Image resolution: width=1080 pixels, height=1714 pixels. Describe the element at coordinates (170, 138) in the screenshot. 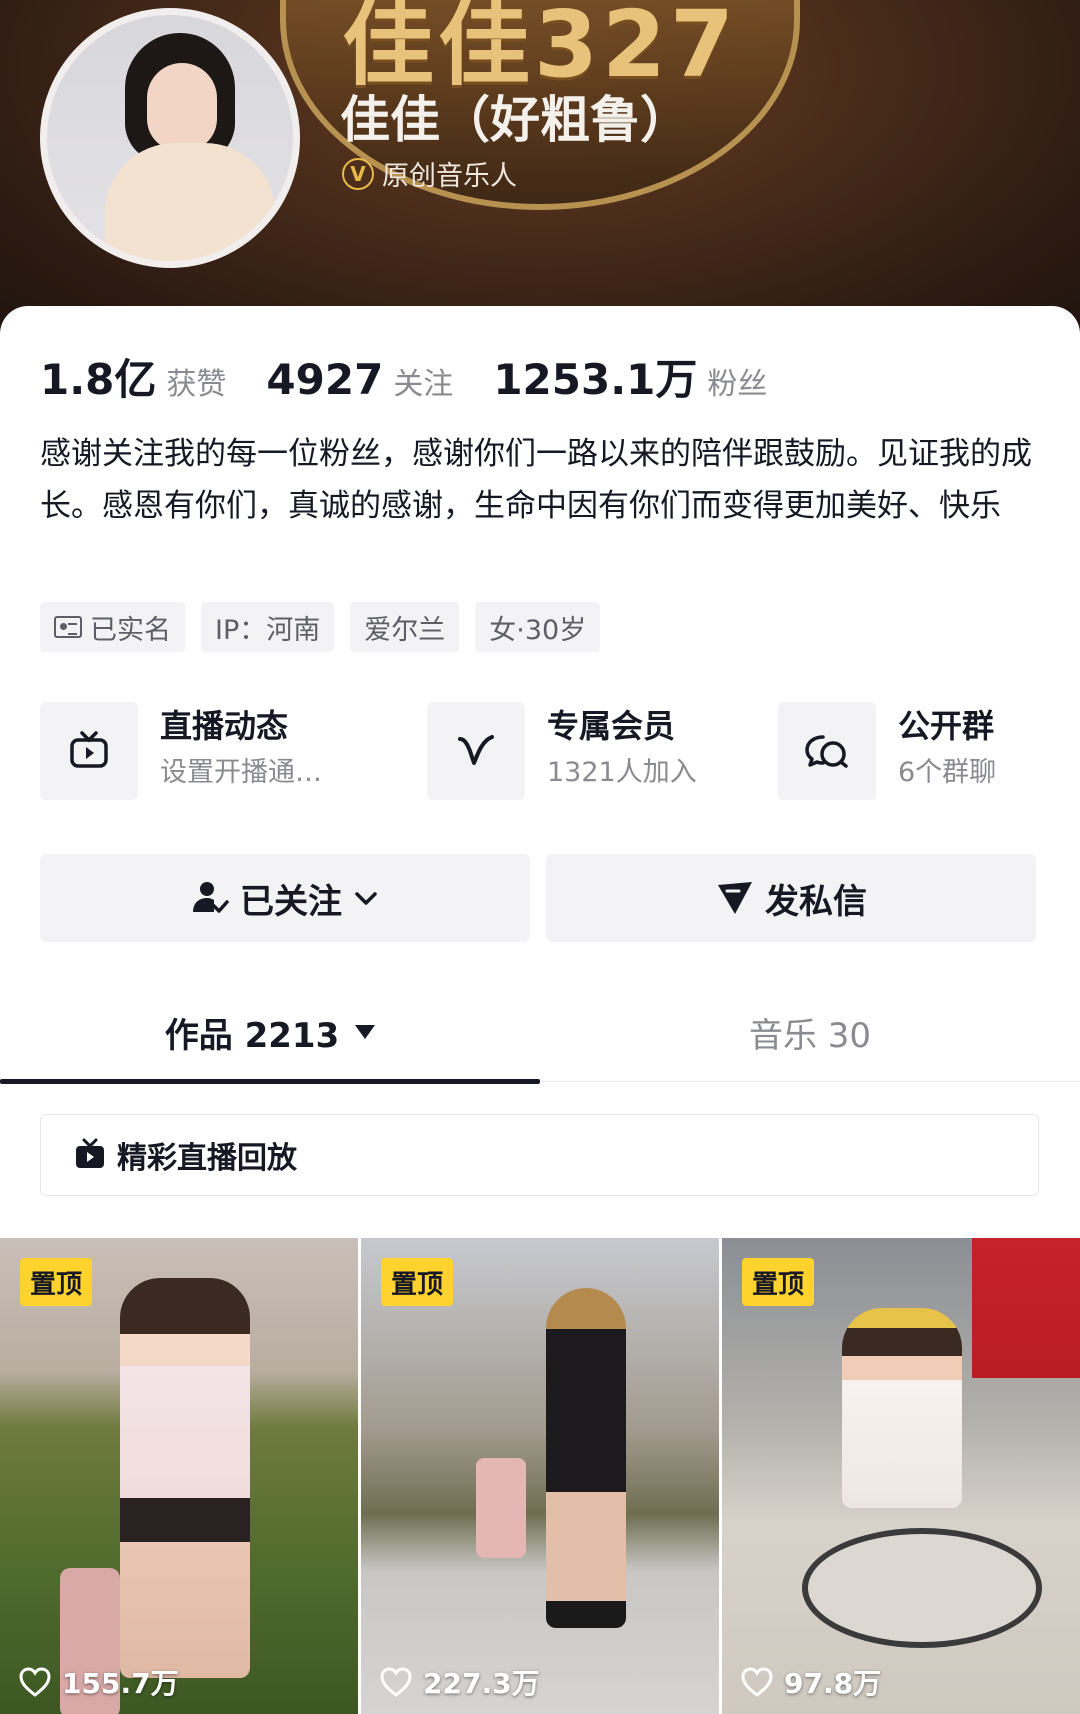

I see `avatar` at that location.